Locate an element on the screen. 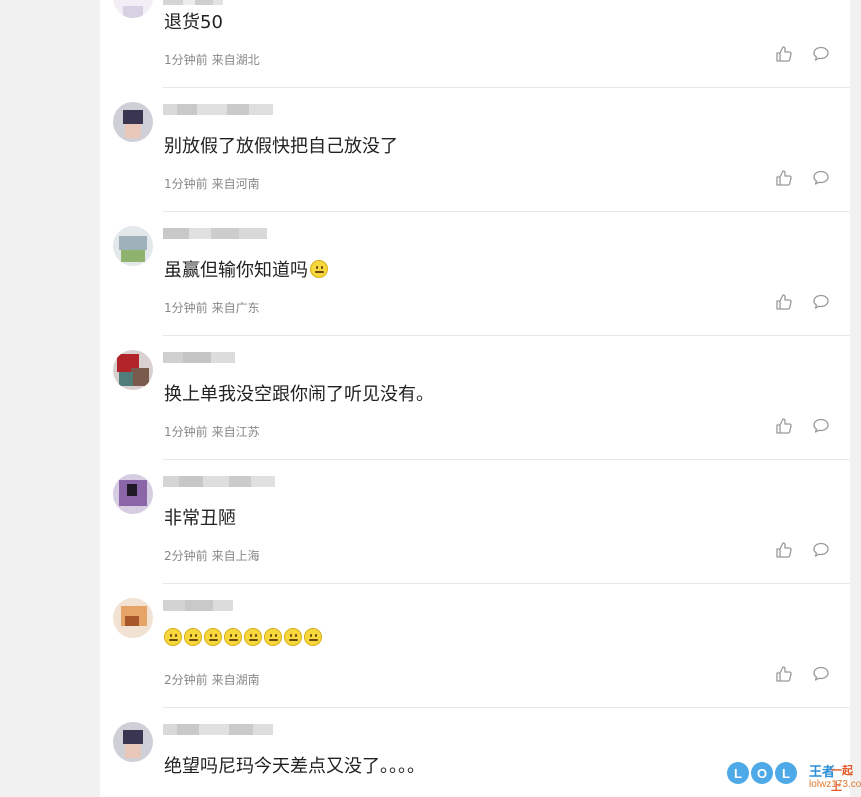 This screenshot has height=797, width=861. site-watermark: L O L 王者 一起上 lolwz173.com is located at coordinates (794, 776).